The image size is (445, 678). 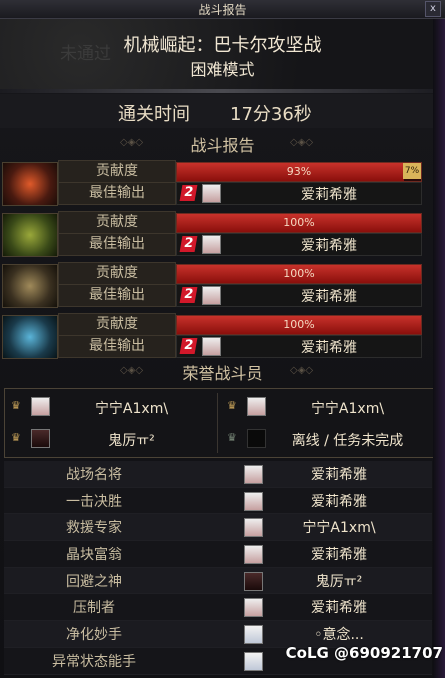 I want to click on honor-member: ♛ 离线 / 任务未完成, so click(x=327, y=439).